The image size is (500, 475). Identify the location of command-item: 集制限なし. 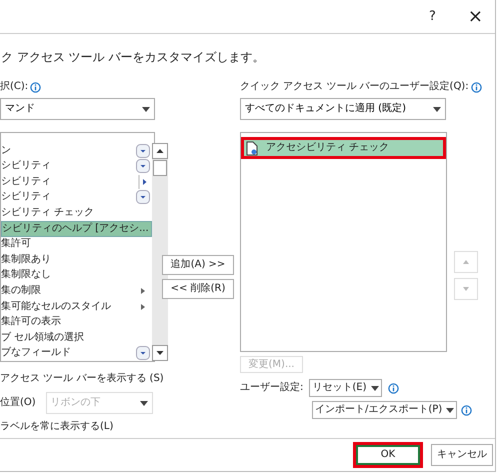
(76, 276).